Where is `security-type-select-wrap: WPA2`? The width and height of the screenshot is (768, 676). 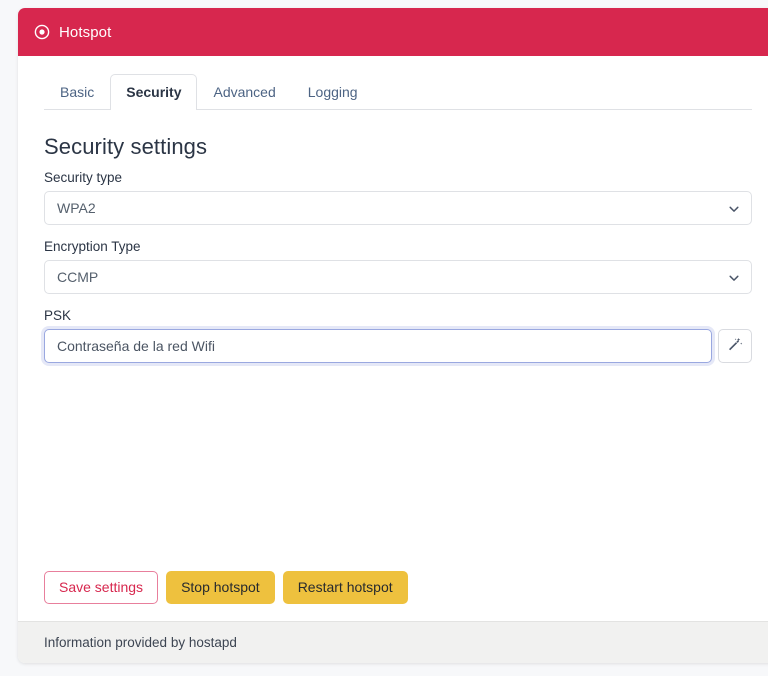
security-type-select-wrap: WPA2 is located at coordinates (398, 208).